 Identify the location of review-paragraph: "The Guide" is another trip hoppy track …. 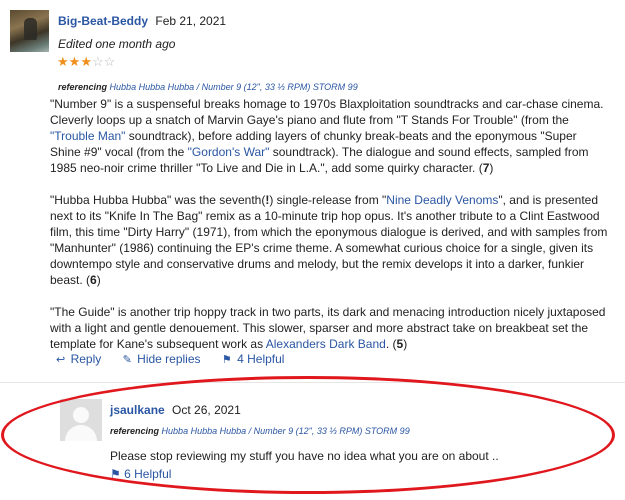
(328, 328).